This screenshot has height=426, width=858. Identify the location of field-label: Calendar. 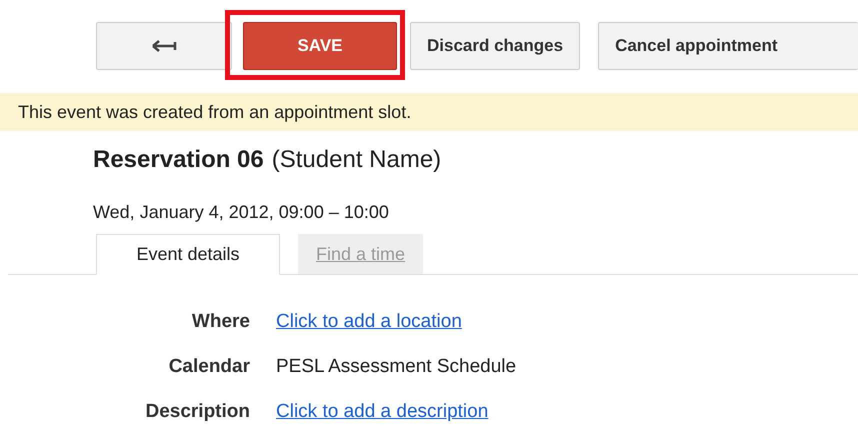
(209, 367).